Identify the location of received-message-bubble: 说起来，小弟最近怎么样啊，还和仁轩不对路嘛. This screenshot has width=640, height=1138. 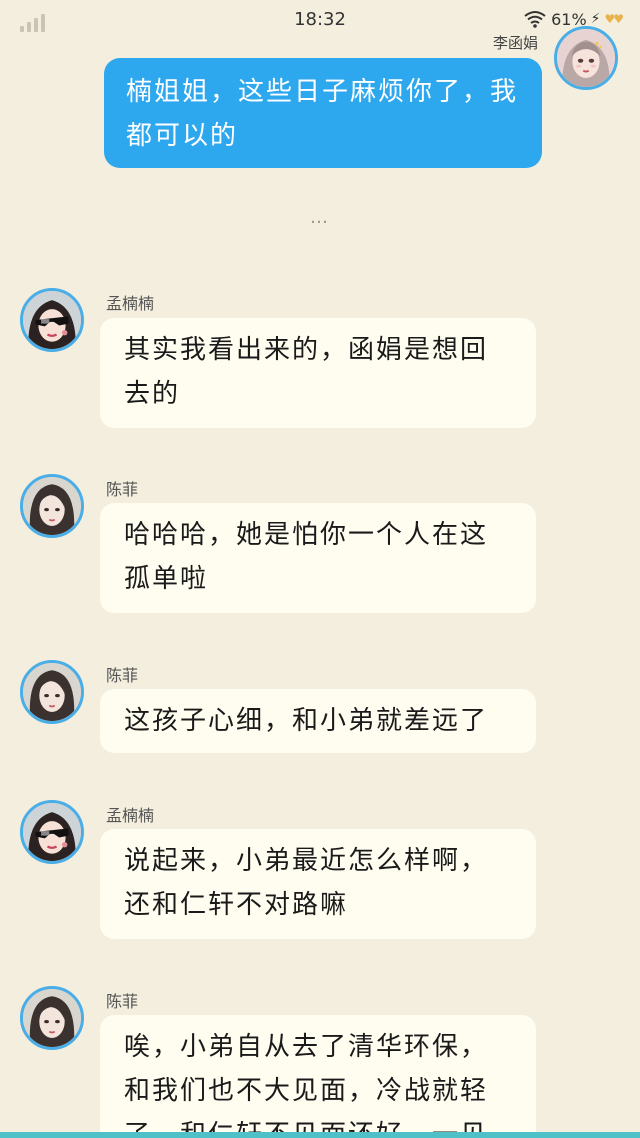
(318, 884).